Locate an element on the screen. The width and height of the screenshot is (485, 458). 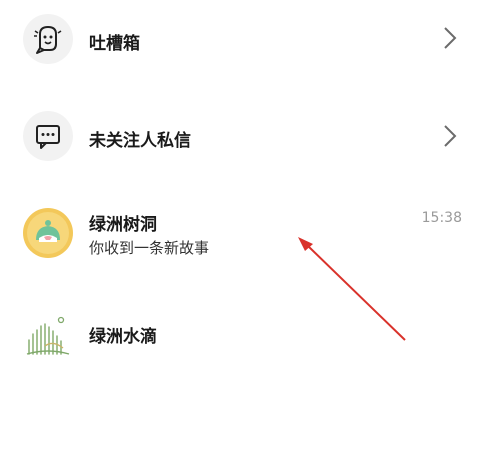
message-dots-icon is located at coordinates (48, 136).